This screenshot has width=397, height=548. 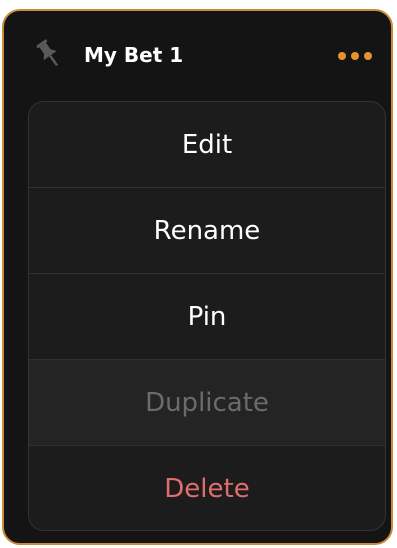 I want to click on more-options-button, so click(x=355, y=56).